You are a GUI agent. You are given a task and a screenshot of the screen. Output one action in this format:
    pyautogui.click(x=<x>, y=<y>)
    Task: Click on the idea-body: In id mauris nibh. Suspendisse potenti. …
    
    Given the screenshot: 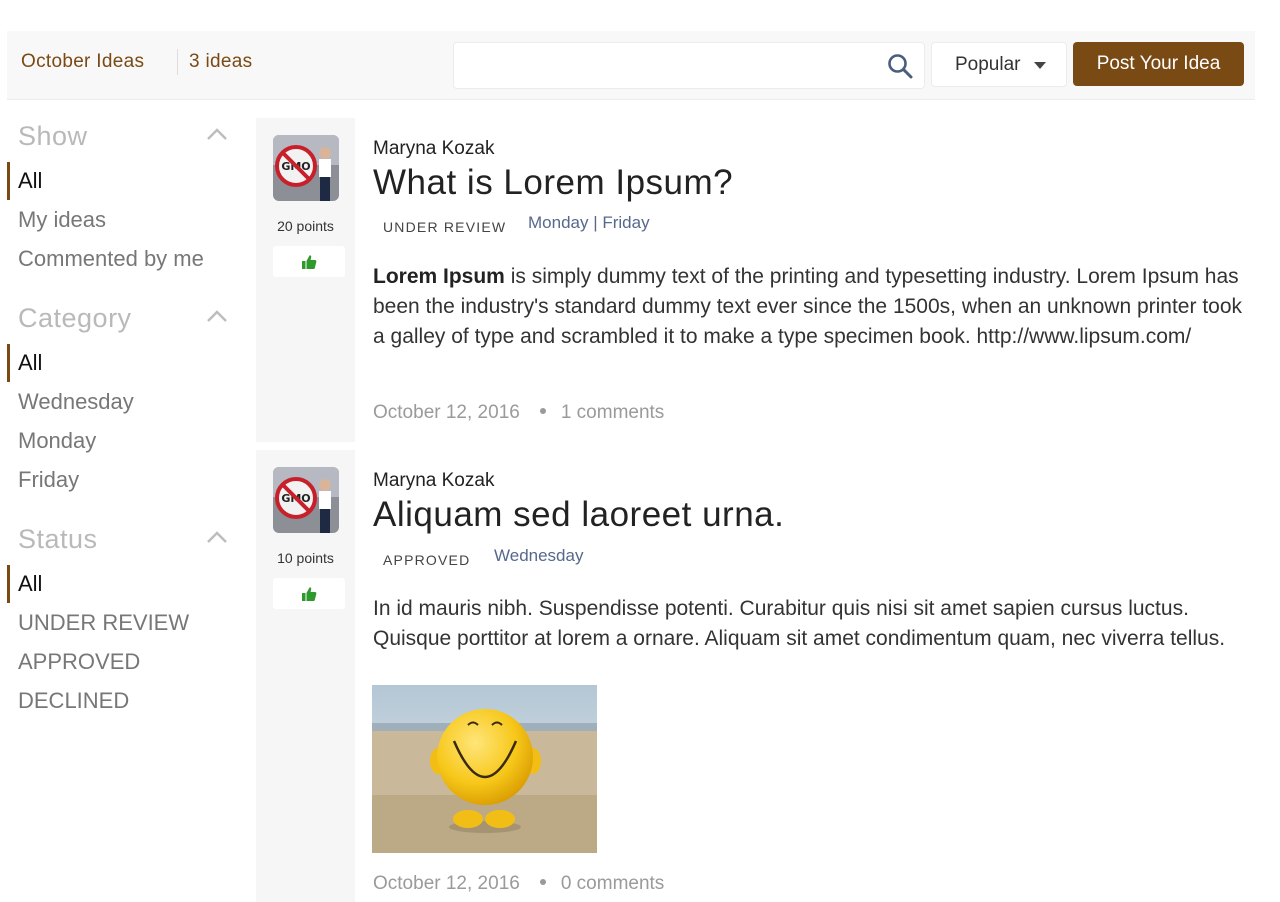 What is the action you would take?
    pyautogui.click(x=799, y=623)
    